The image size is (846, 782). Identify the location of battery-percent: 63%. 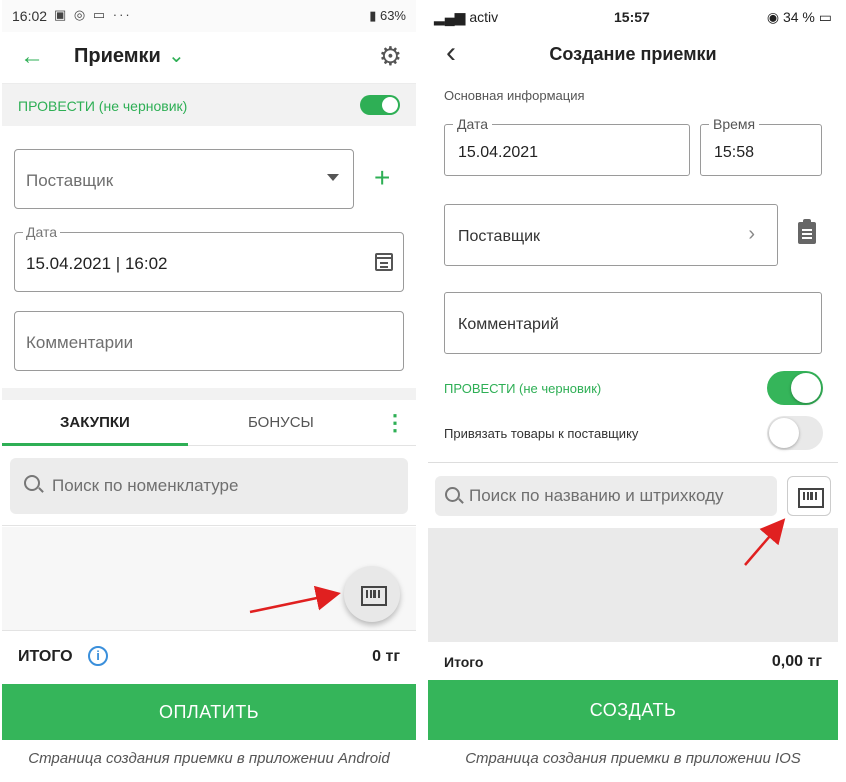
(392, 15).